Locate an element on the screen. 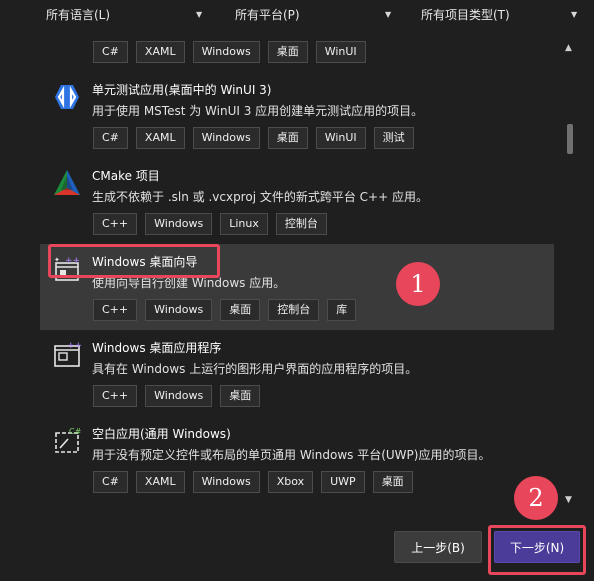 The image size is (594, 581). tag: Xbox is located at coordinates (290, 482).